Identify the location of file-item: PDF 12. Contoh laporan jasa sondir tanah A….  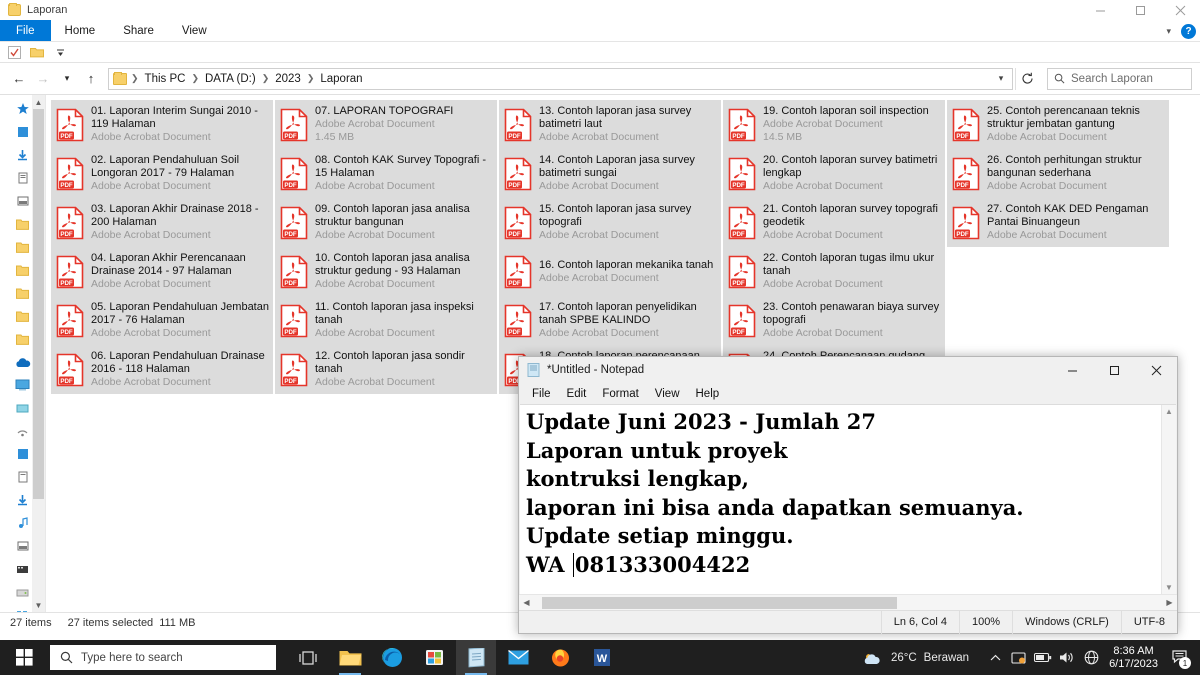
(386, 369).